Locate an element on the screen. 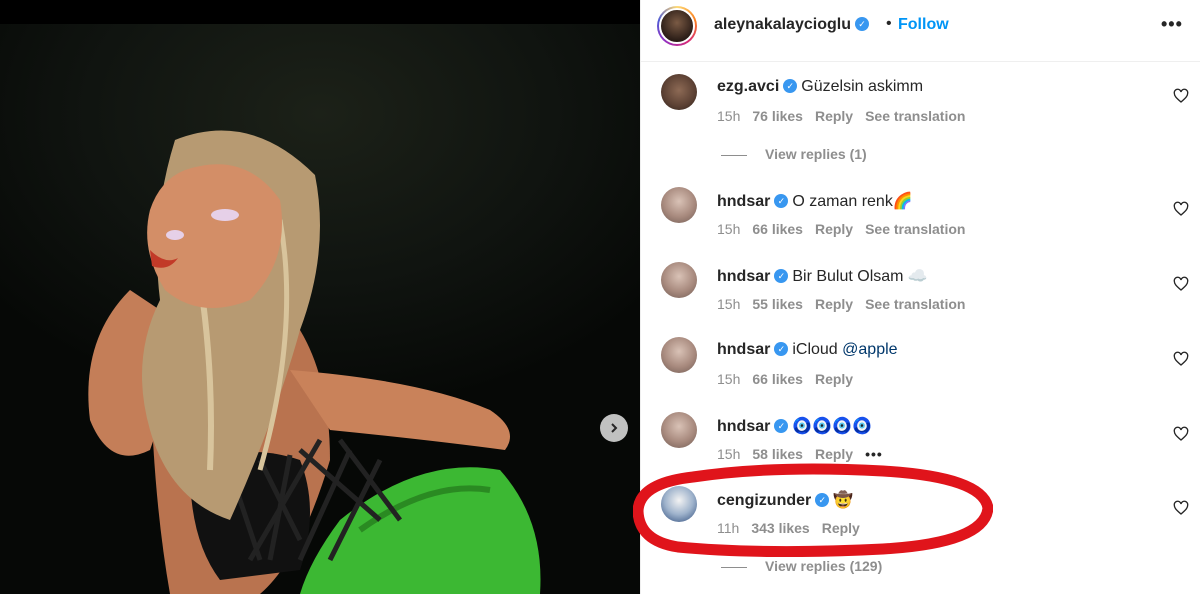 The width and height of the screenshot is (1200, 594). comment-time: 11h is located at coordinates (728, 528).